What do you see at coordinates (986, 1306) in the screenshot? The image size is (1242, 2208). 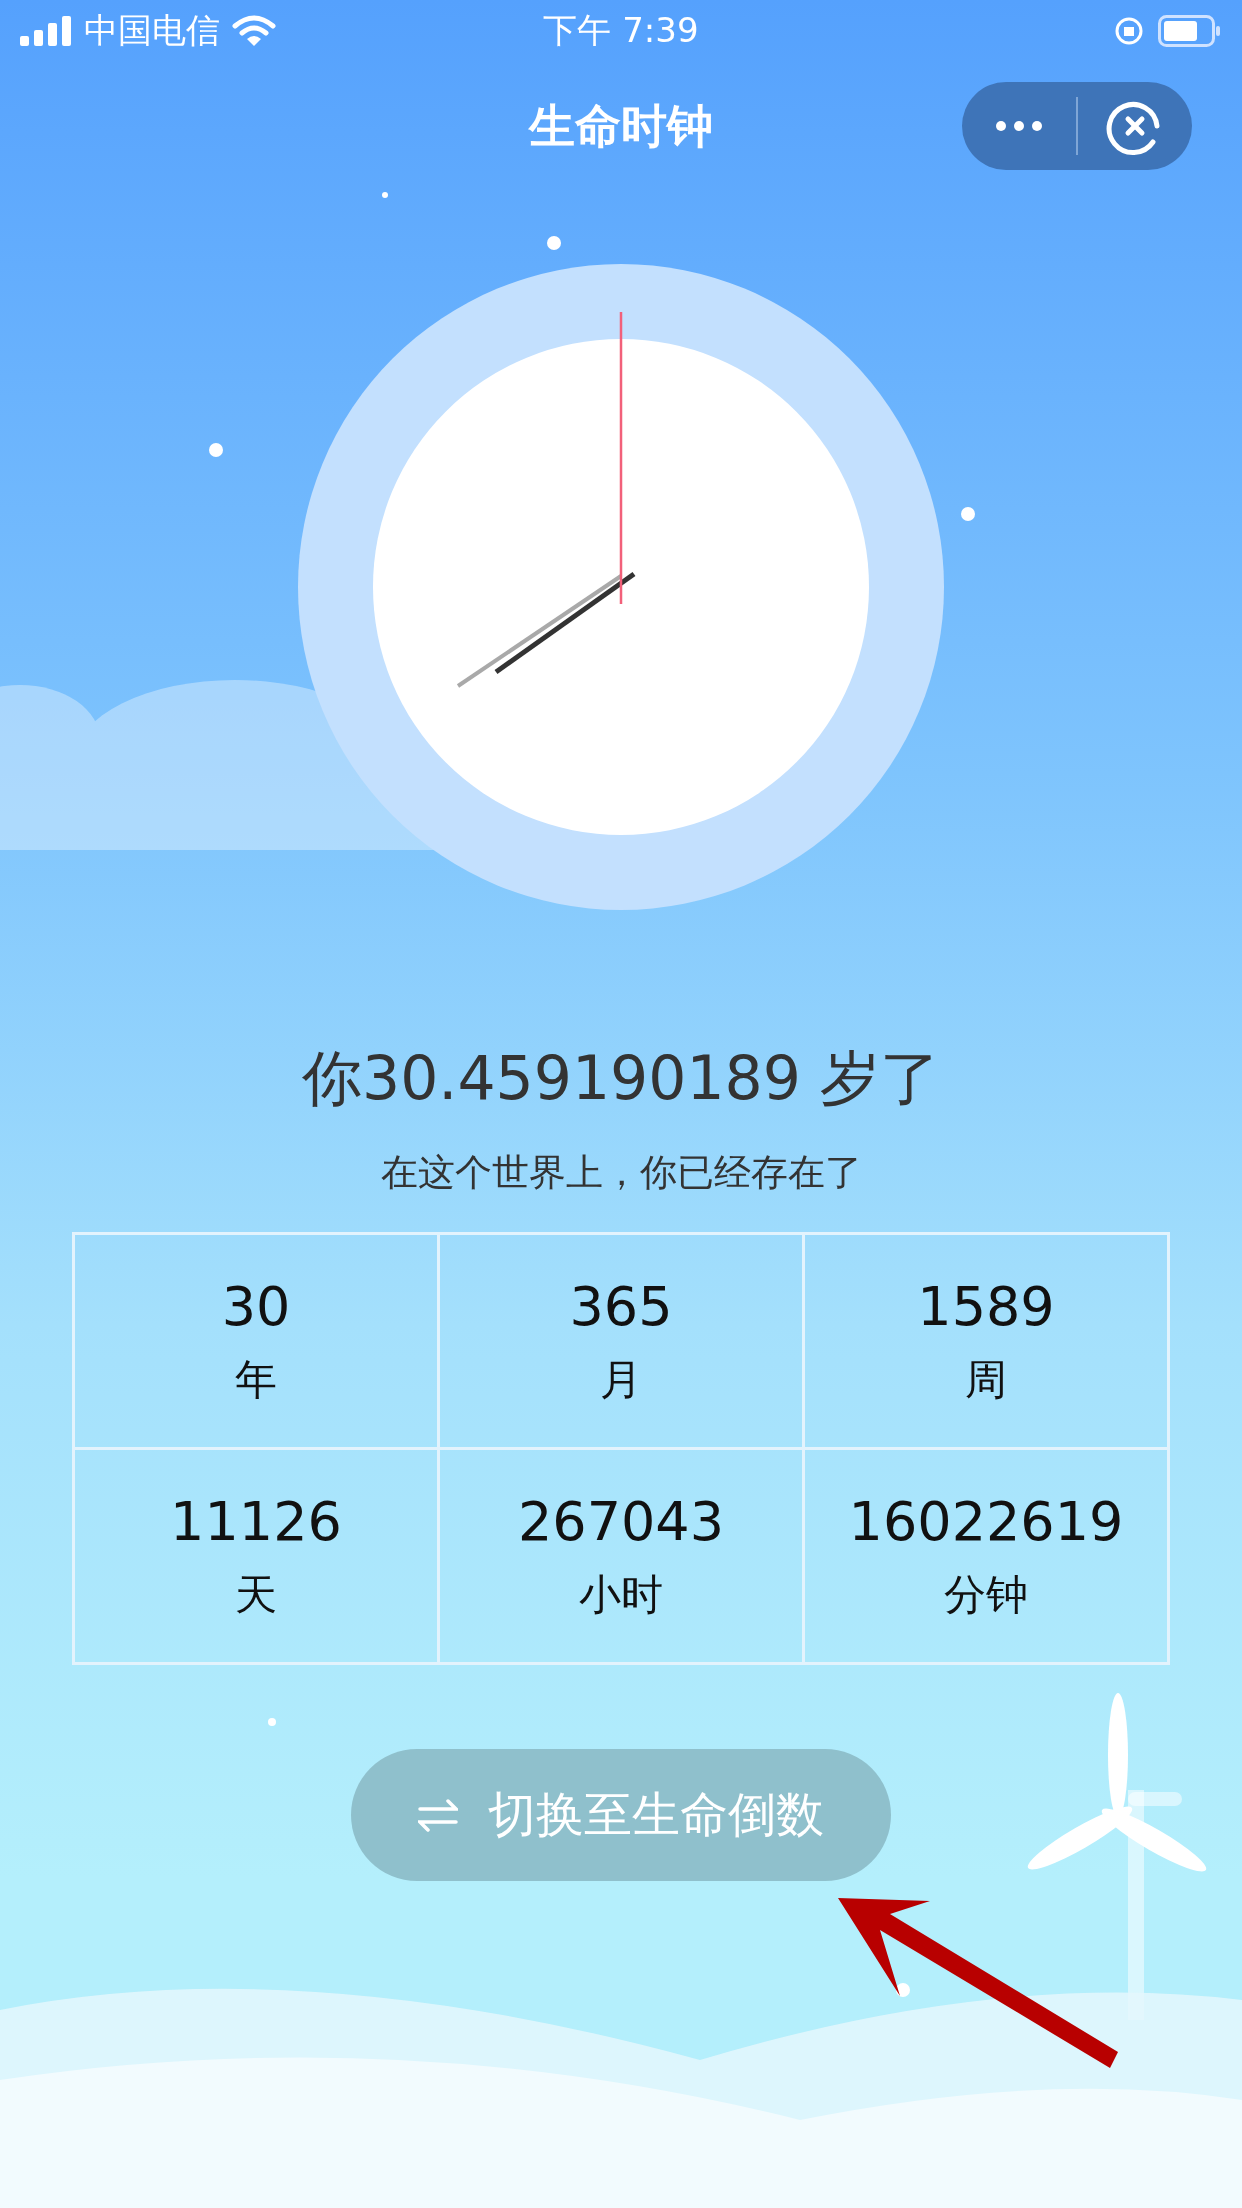 I see `stat-value: 1589` at bounding box center [986, 1306].